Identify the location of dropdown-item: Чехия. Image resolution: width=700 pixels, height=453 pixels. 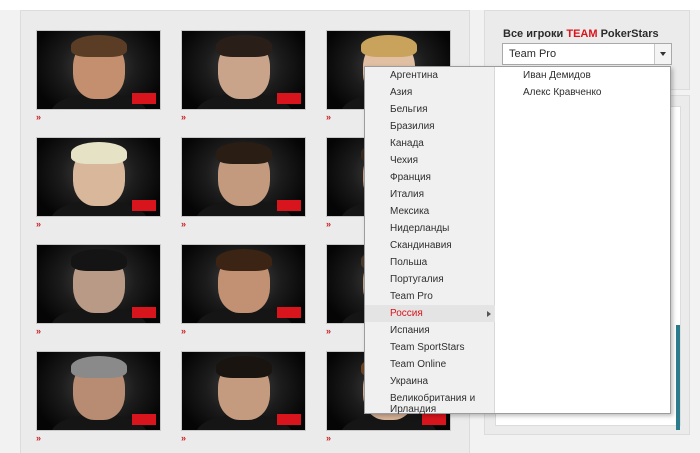
(430, 160).